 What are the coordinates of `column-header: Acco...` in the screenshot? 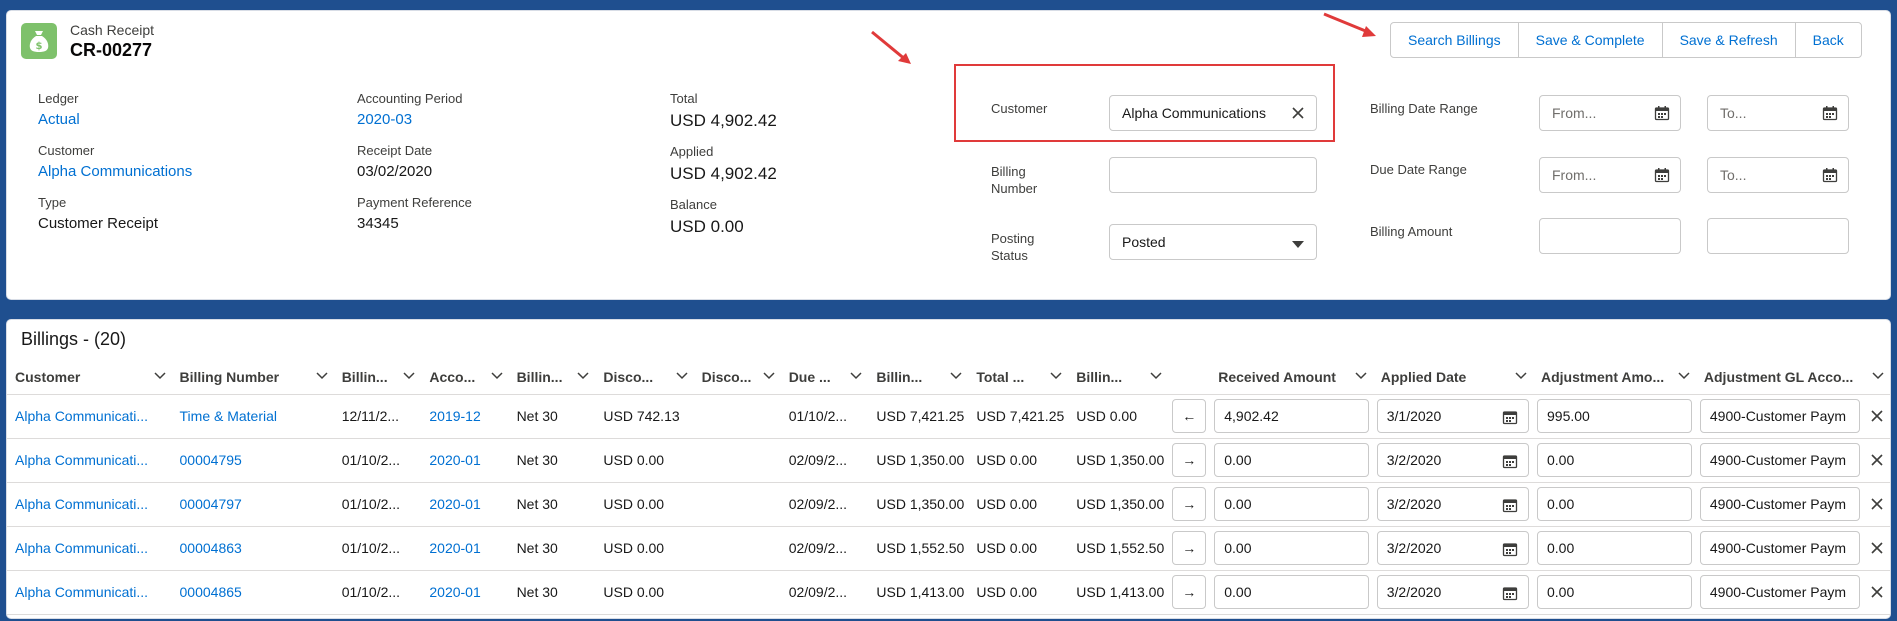 It's located at (465, 377).